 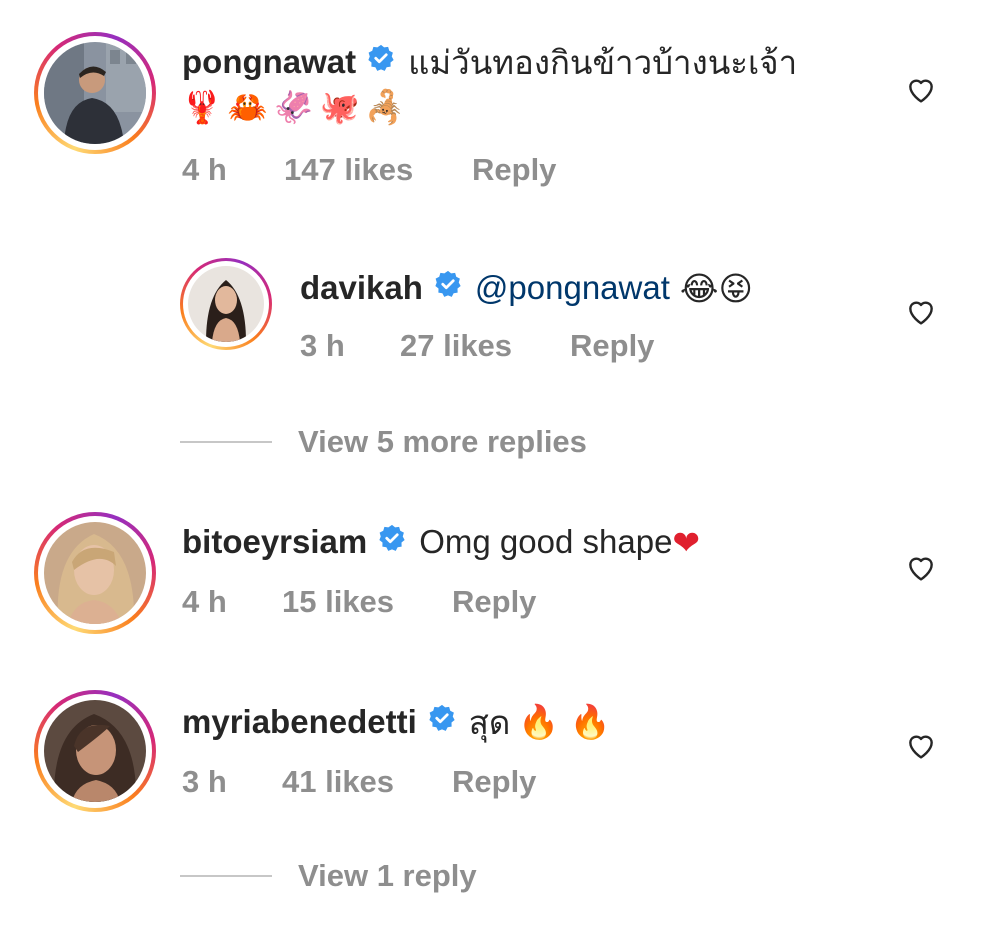 I want to click on comment-line: davikah @pongnawat 😂😝, so click(x=526, y=288).